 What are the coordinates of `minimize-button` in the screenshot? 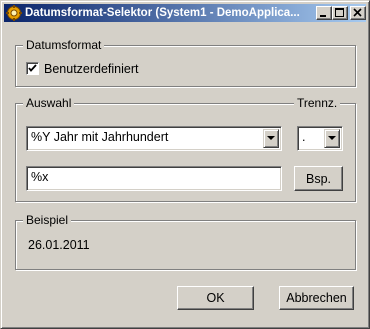 It's located at (324, 13).